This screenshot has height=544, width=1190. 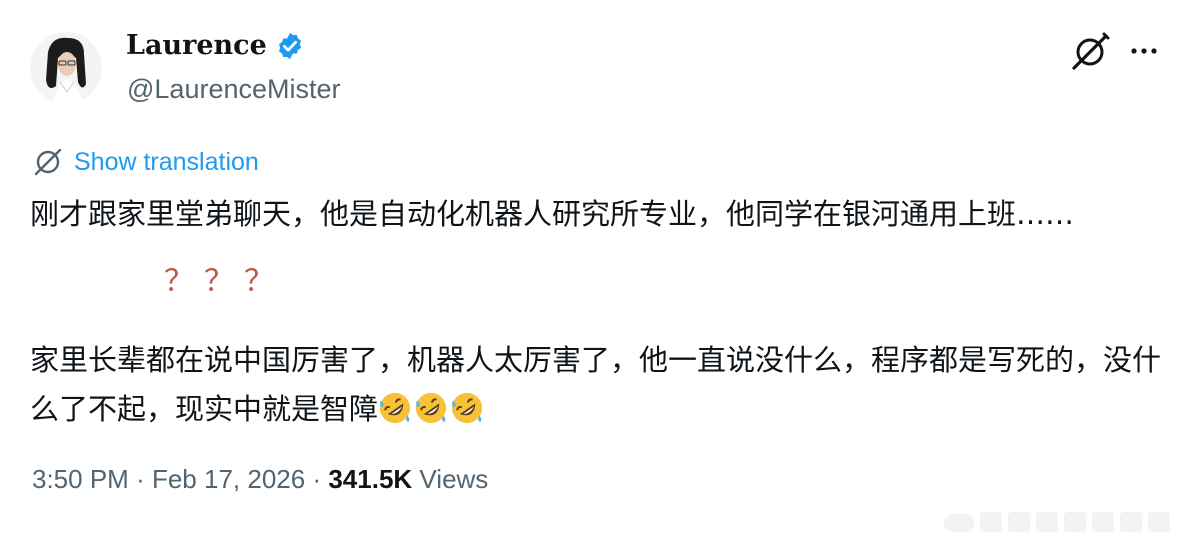 What do you see at coordinates (1090, 52) in the screenshot?
I see `grok-icon` at bounding box center [1090, 52].